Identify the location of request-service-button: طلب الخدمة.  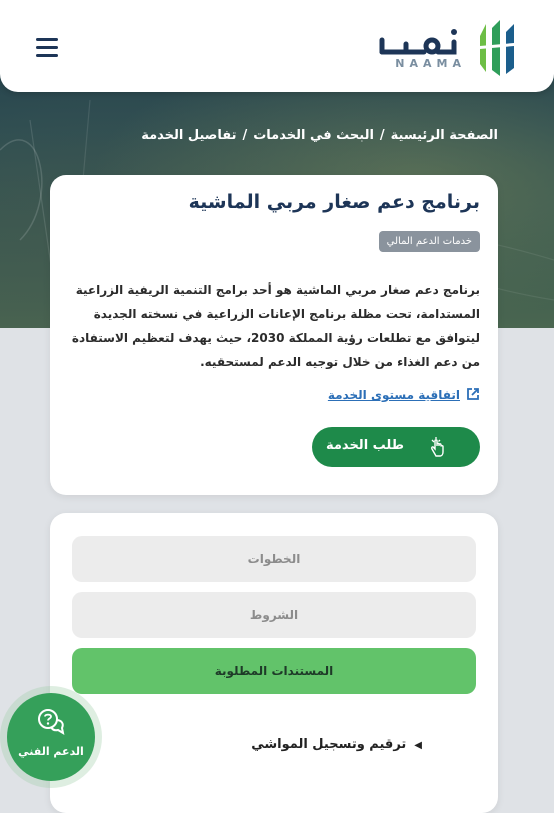
(396, 447).